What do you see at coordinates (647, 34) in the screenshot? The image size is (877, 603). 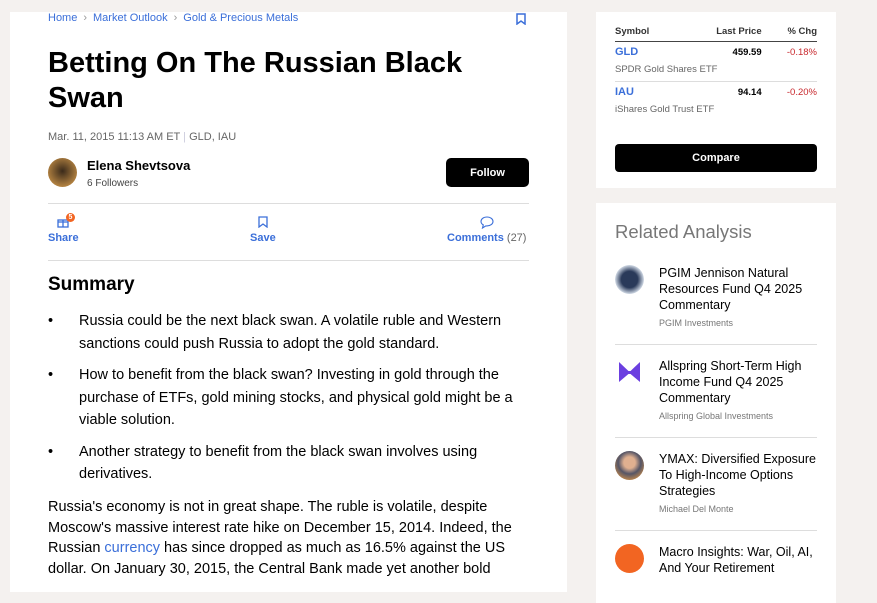 I see `header-symbol: Symbol` at bounding box center [647, 34].